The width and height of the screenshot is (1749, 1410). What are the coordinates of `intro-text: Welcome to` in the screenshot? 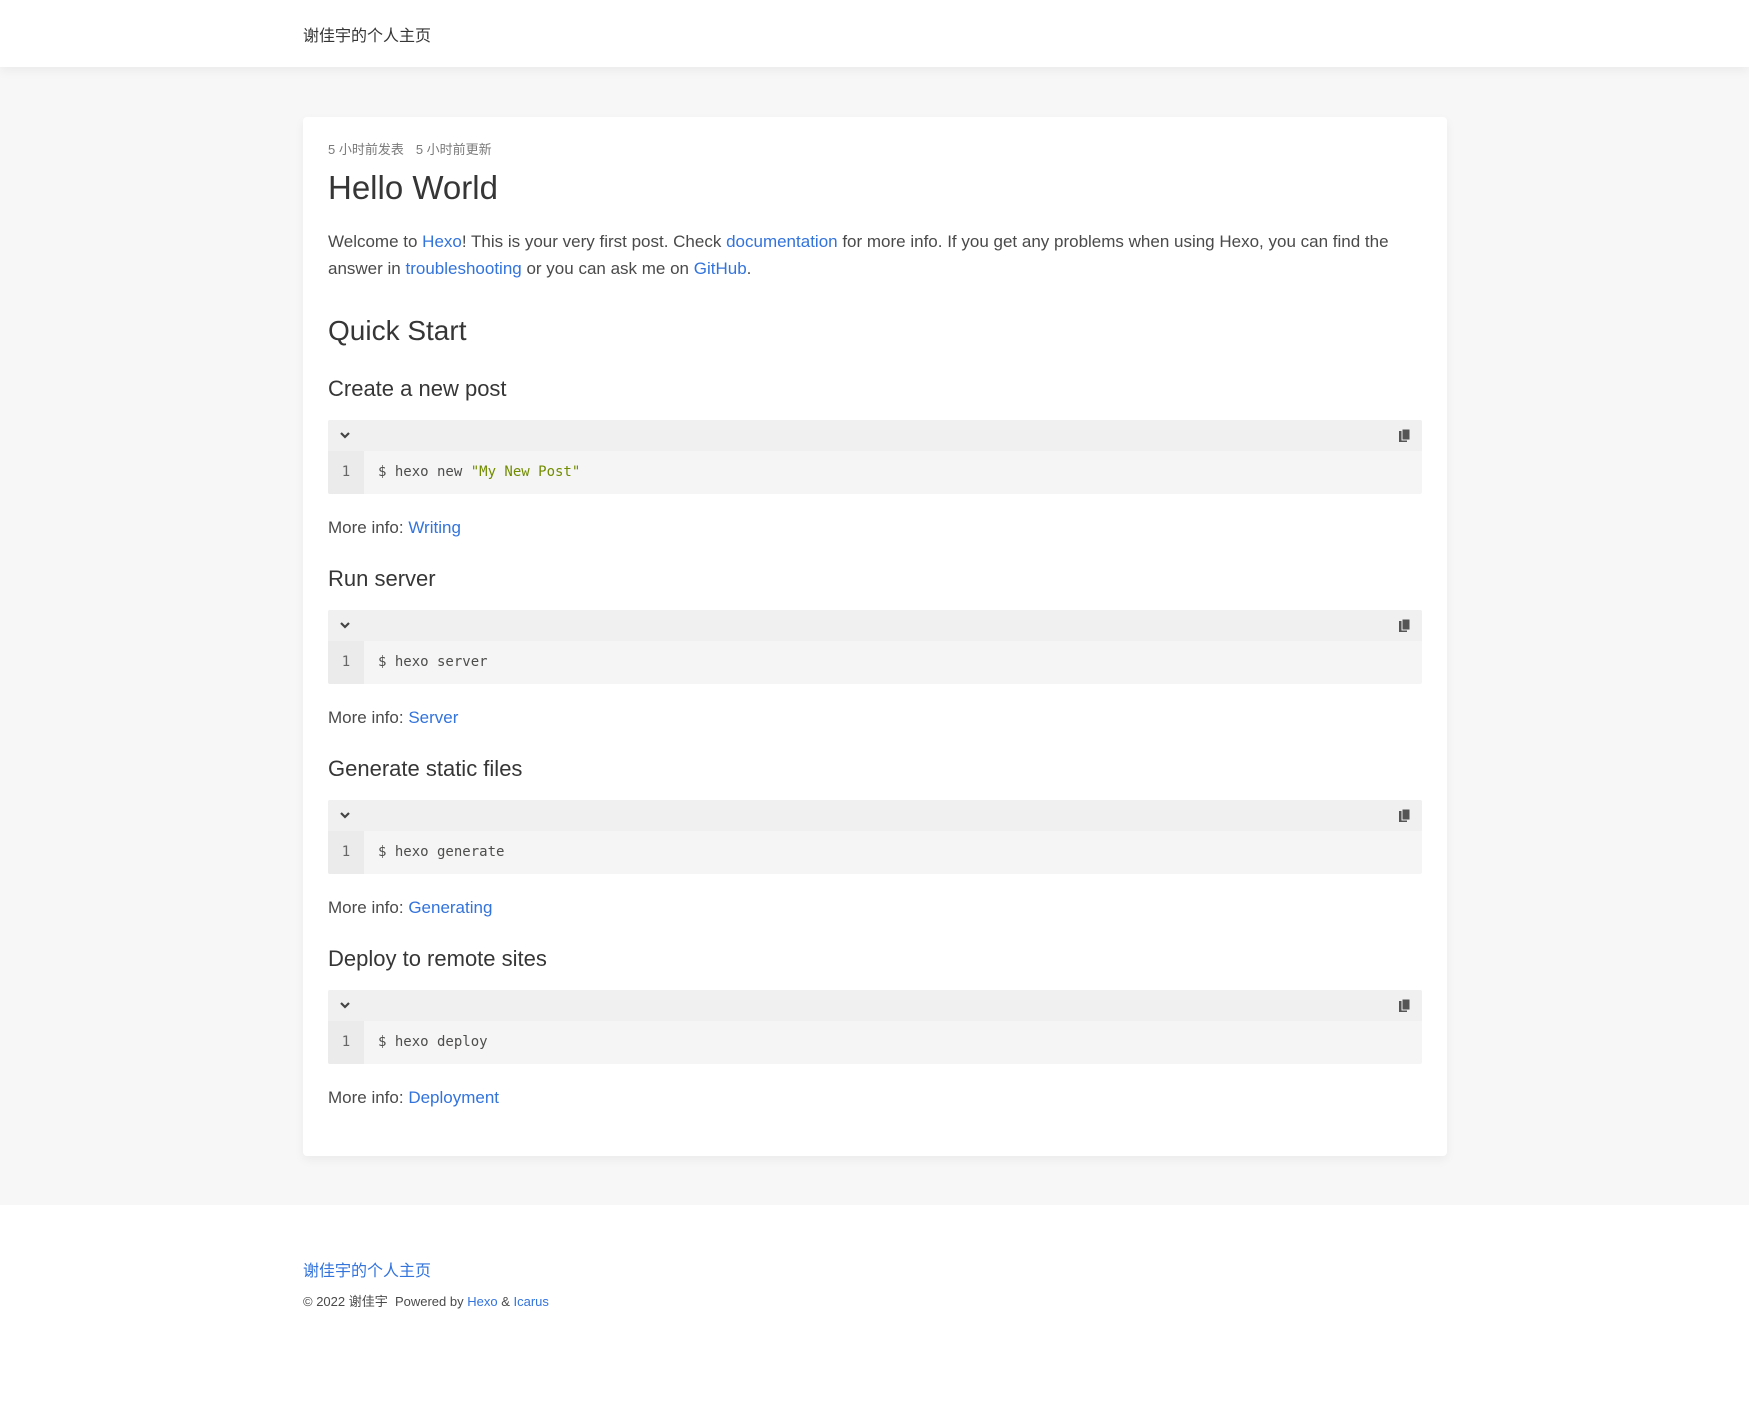 It's located at (375, 241).